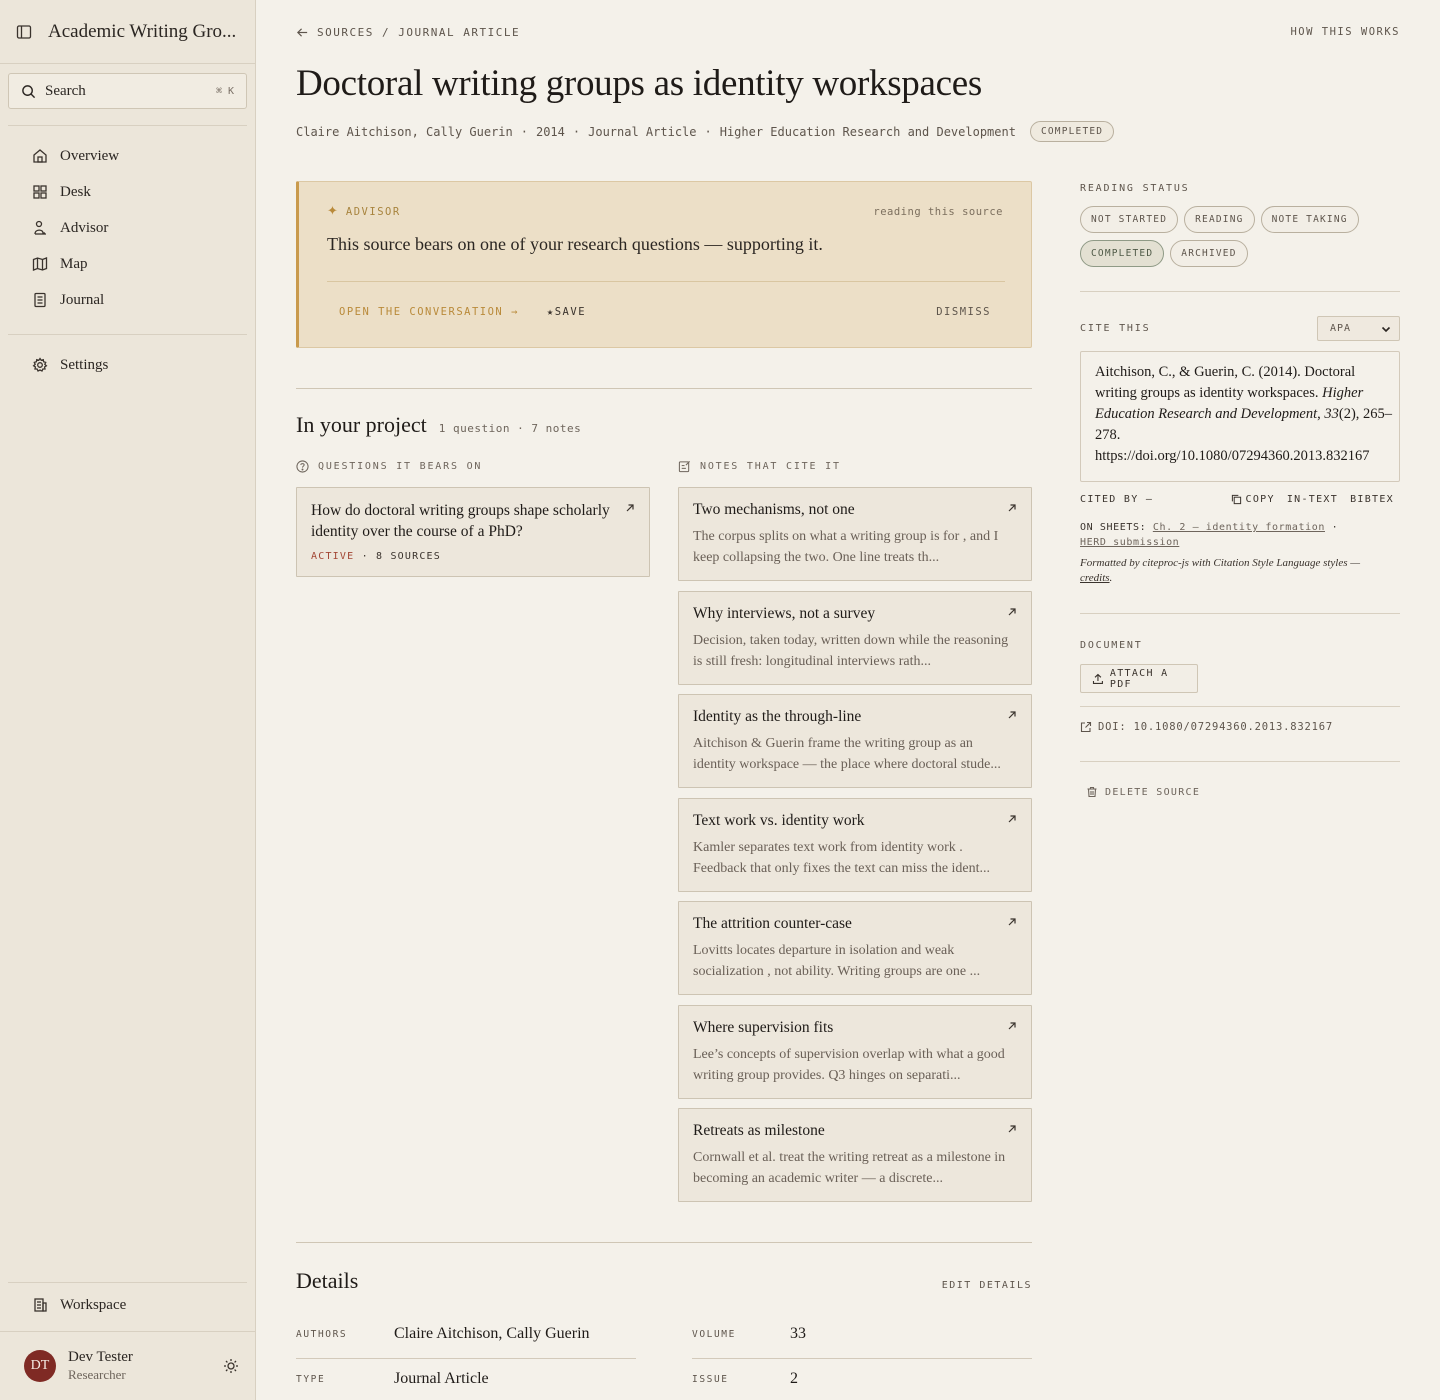  Describe the element at coordinates (127, 228) in the screenshot. I see `nav-item-advisor: Advisor` at that location.